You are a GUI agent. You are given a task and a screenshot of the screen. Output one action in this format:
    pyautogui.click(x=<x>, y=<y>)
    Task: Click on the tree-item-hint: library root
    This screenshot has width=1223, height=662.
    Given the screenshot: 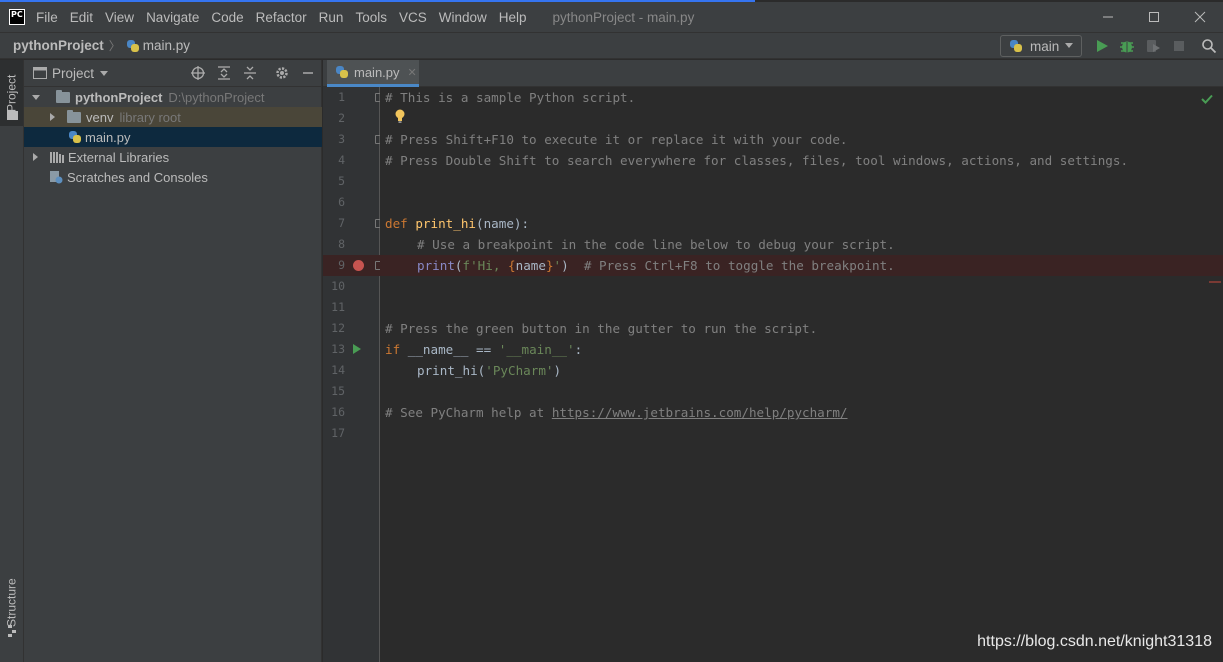 What is the action you would take?
    pyautogui.click(x=150, y=117)
    